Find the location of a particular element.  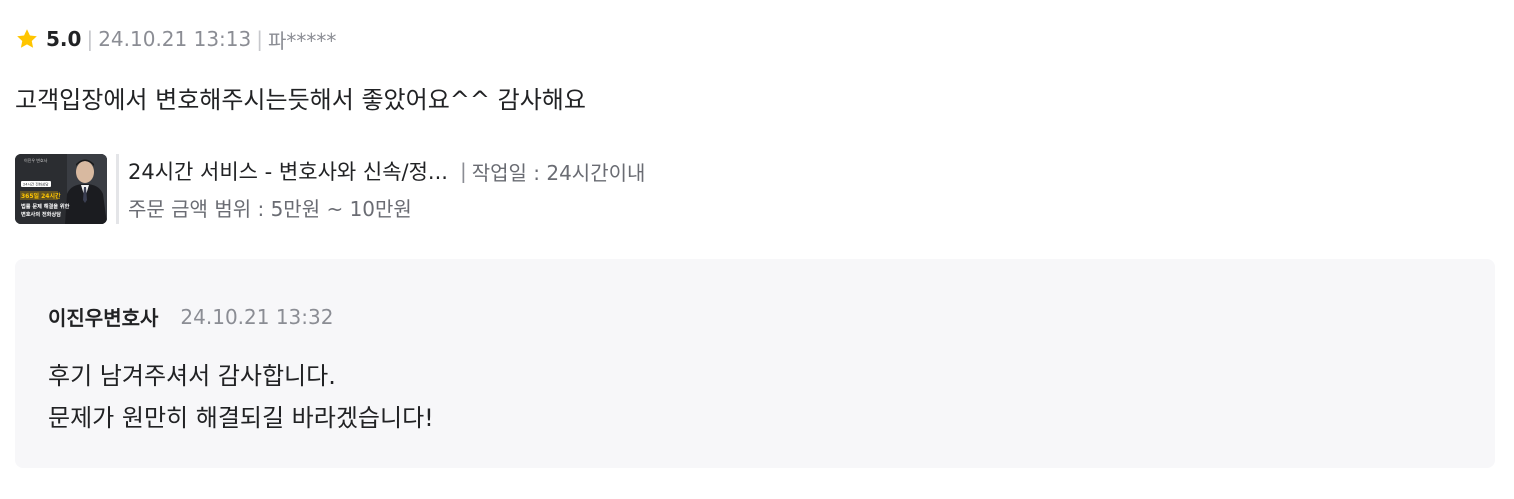

product-divider is located at coordinates (117, 189).